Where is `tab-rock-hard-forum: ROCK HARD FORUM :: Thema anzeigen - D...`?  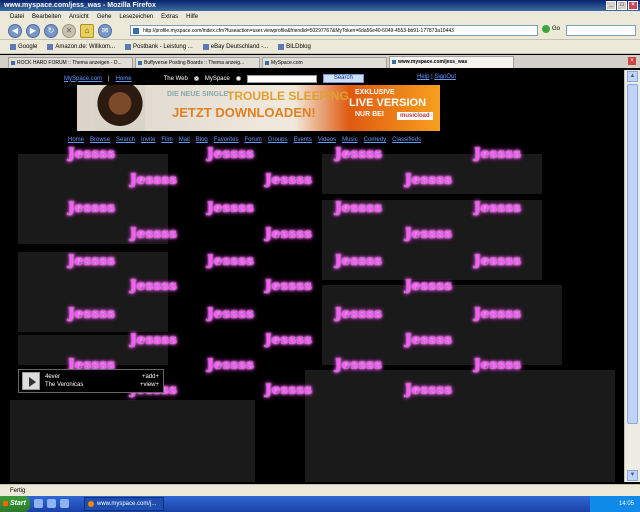
tab-rock-hard-forum: ROCK HARD FORUM :: Thema anzeigen - D... is located at coordinates (70, 62).